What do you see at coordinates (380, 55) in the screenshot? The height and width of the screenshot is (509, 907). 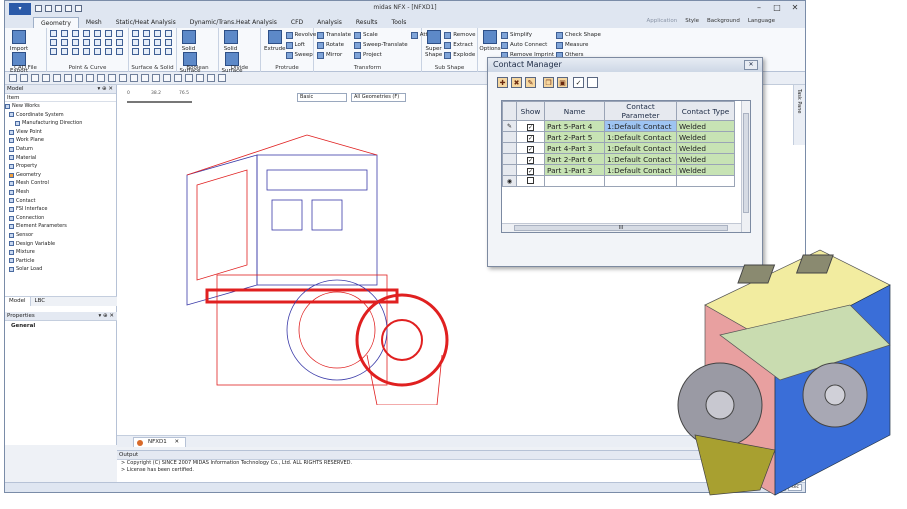 I see `project-button: Project` at bounding box center [380, 55].